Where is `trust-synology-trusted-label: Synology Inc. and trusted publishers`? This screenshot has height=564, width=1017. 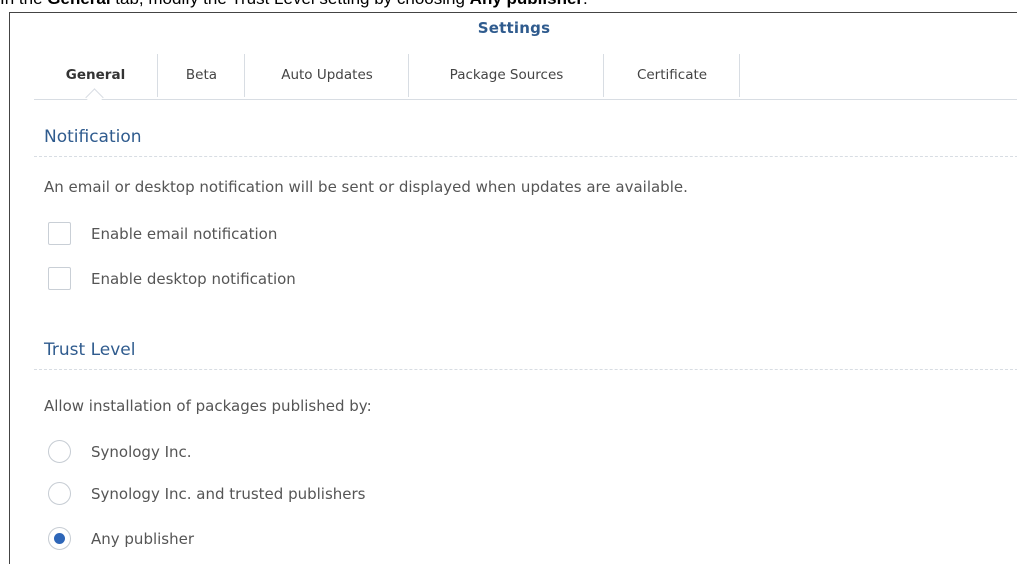
trust-synology-trusted-label: Synology Inc. and trusted publishers is located at coordinates (228, 494).